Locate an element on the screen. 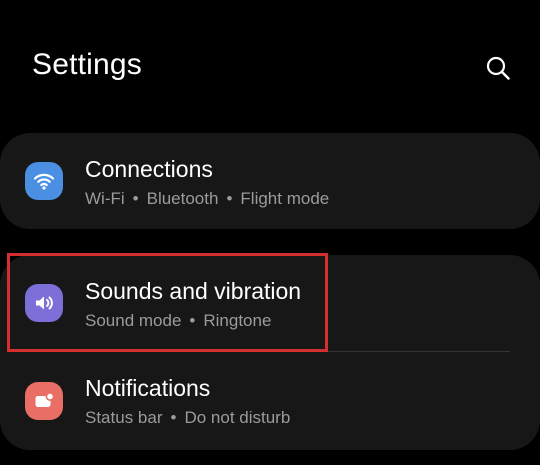 This screenshot has height=465, width=540. sounds-title: Sounds and vibration is located at coordinates (193, 291).